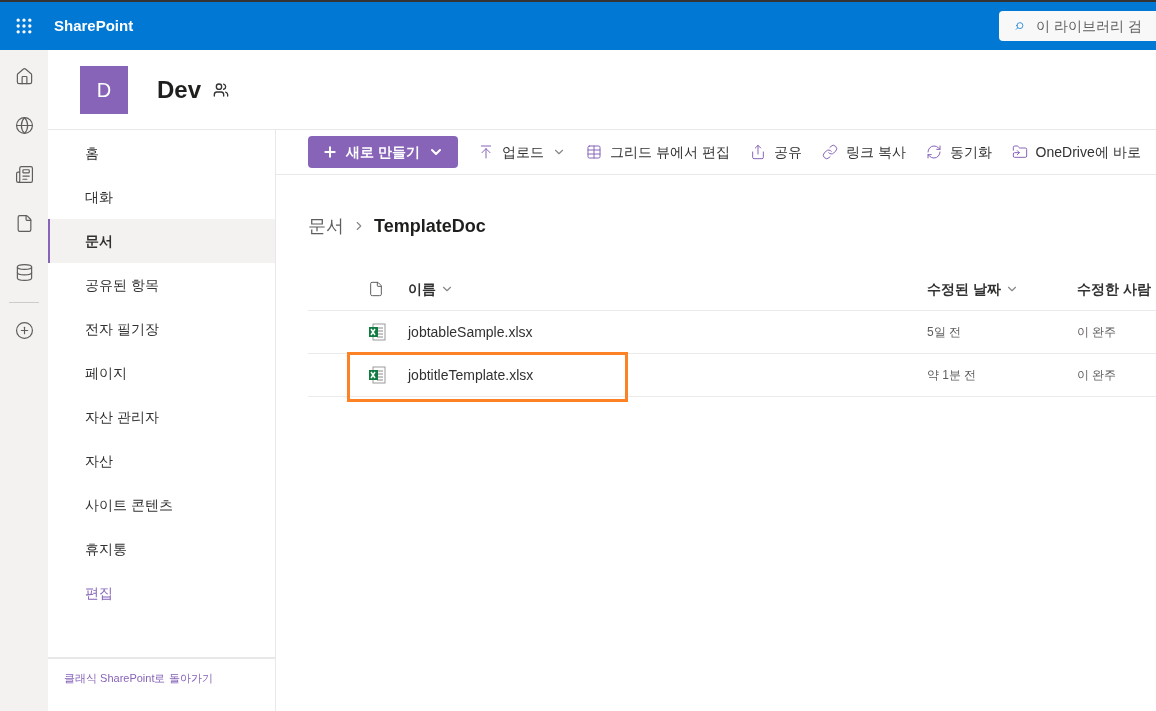  What do you see at coordinates (161, 593) in the screenshot?
I see `edit-link: 편집` at bounding box center [161, 593].